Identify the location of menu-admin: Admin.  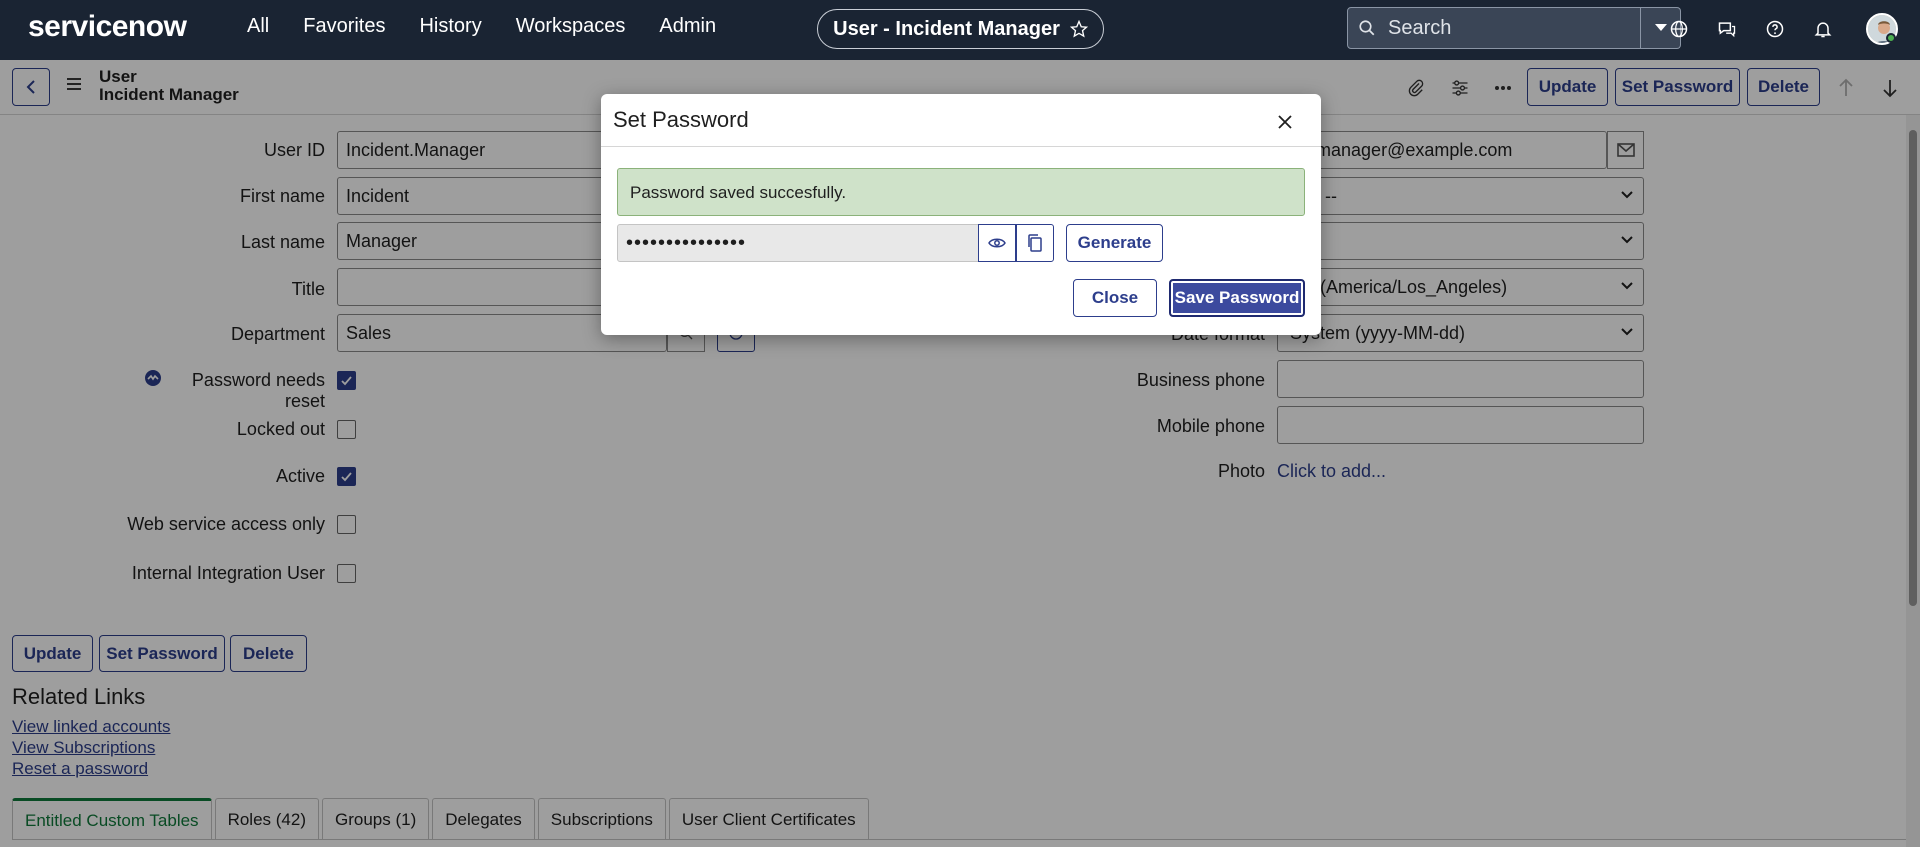
(687, 26).